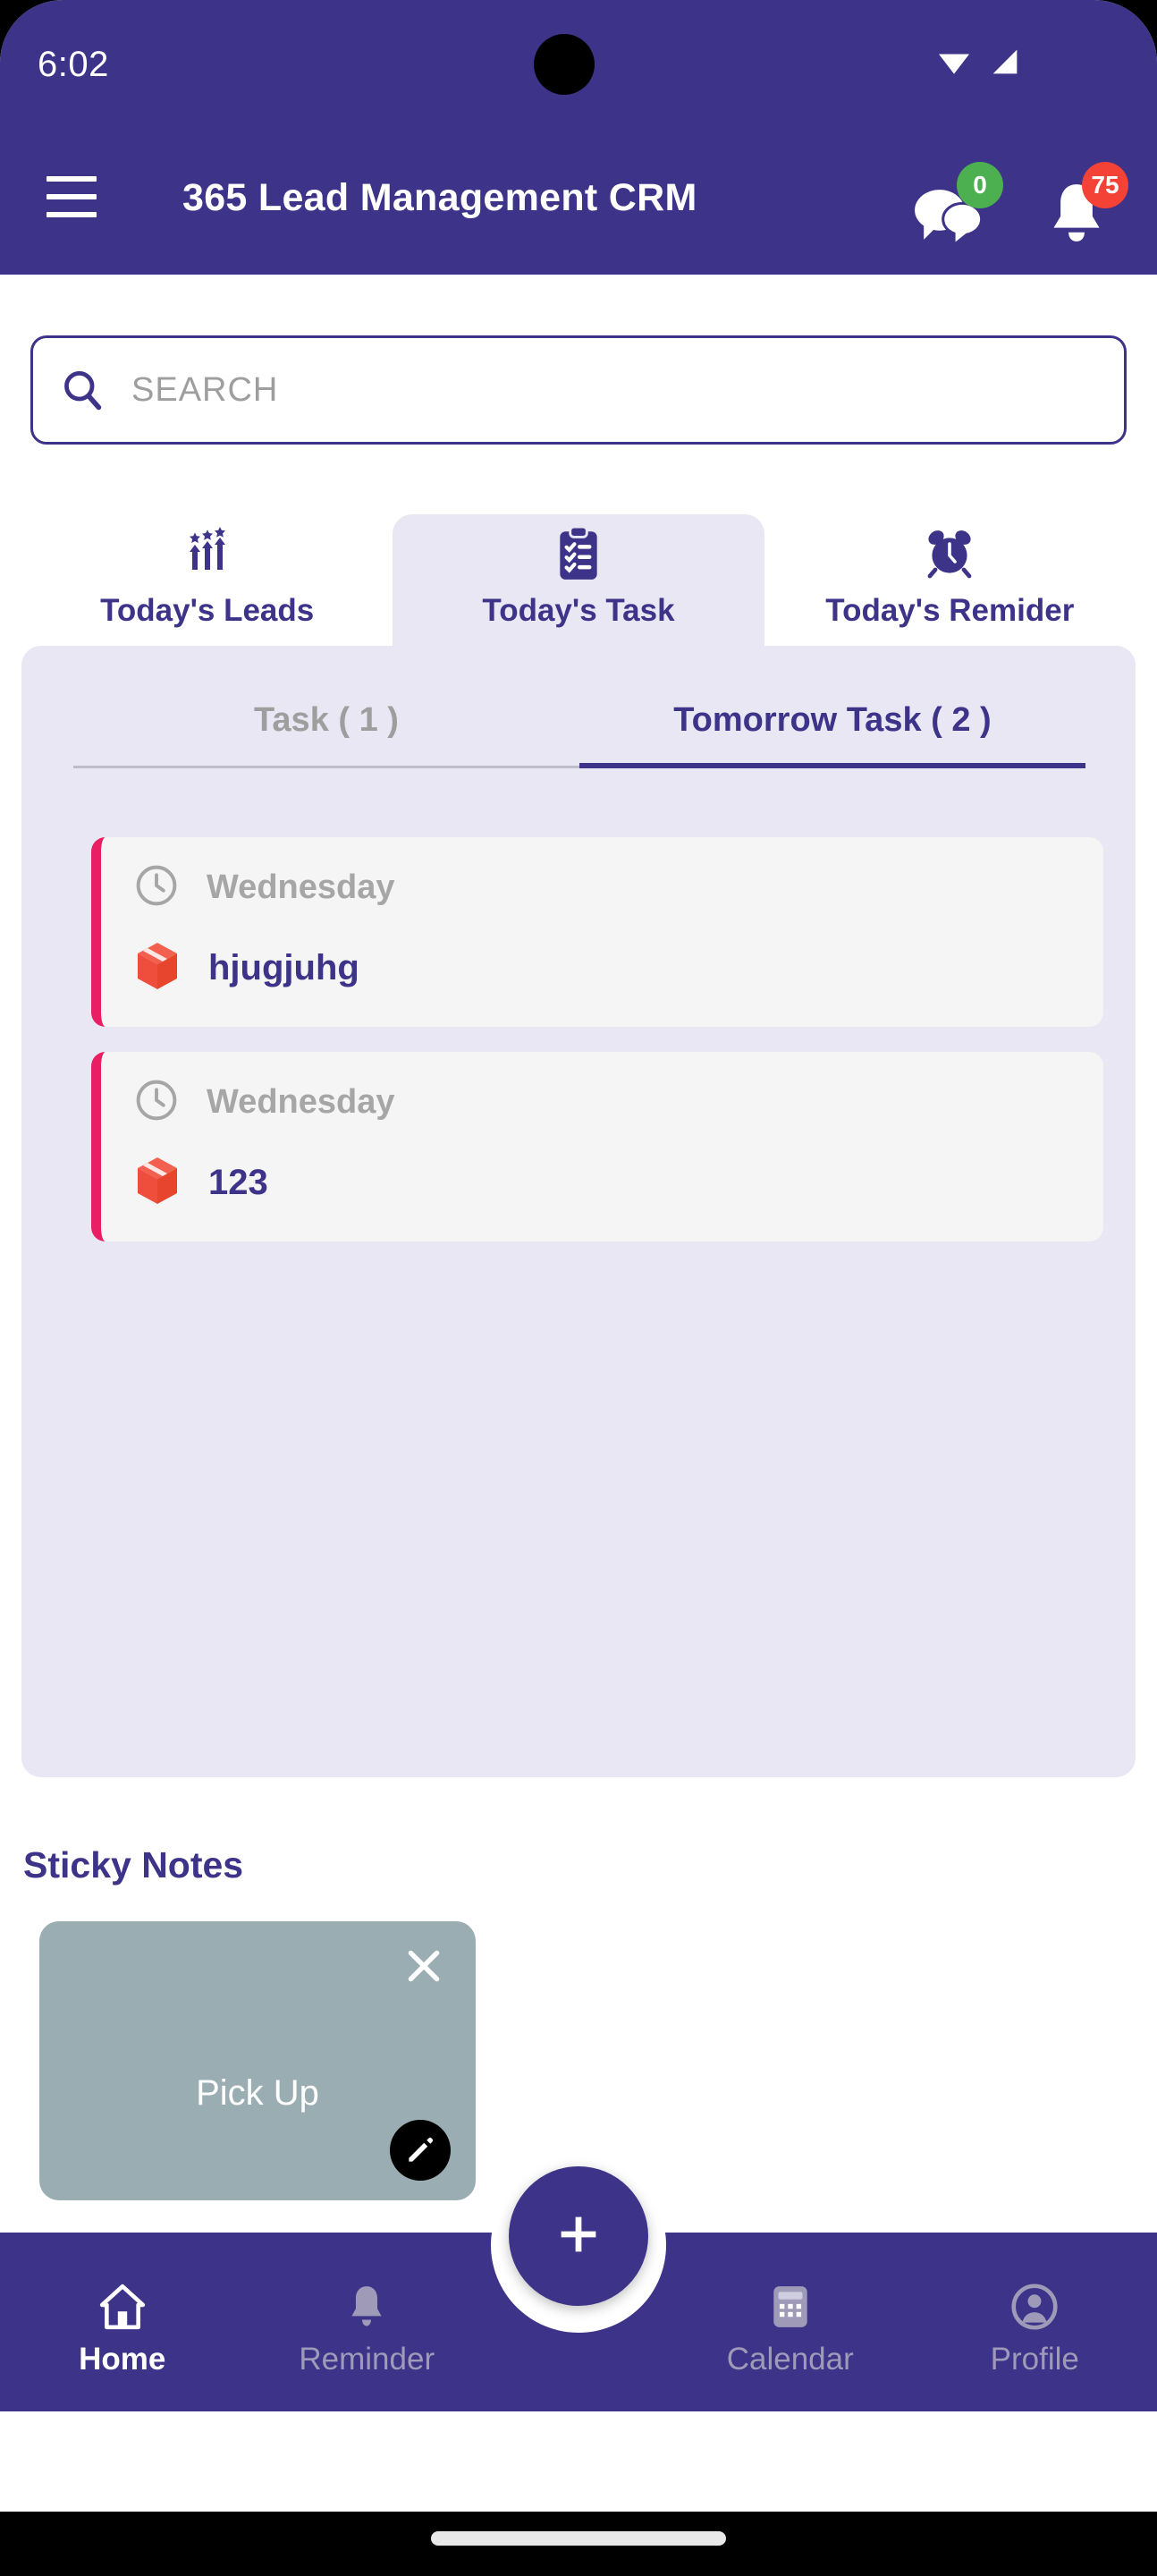  What do you see at coordinates (954, 64) in the screenshot?
I see `wifi-icon` at bounding box center [954, 64].